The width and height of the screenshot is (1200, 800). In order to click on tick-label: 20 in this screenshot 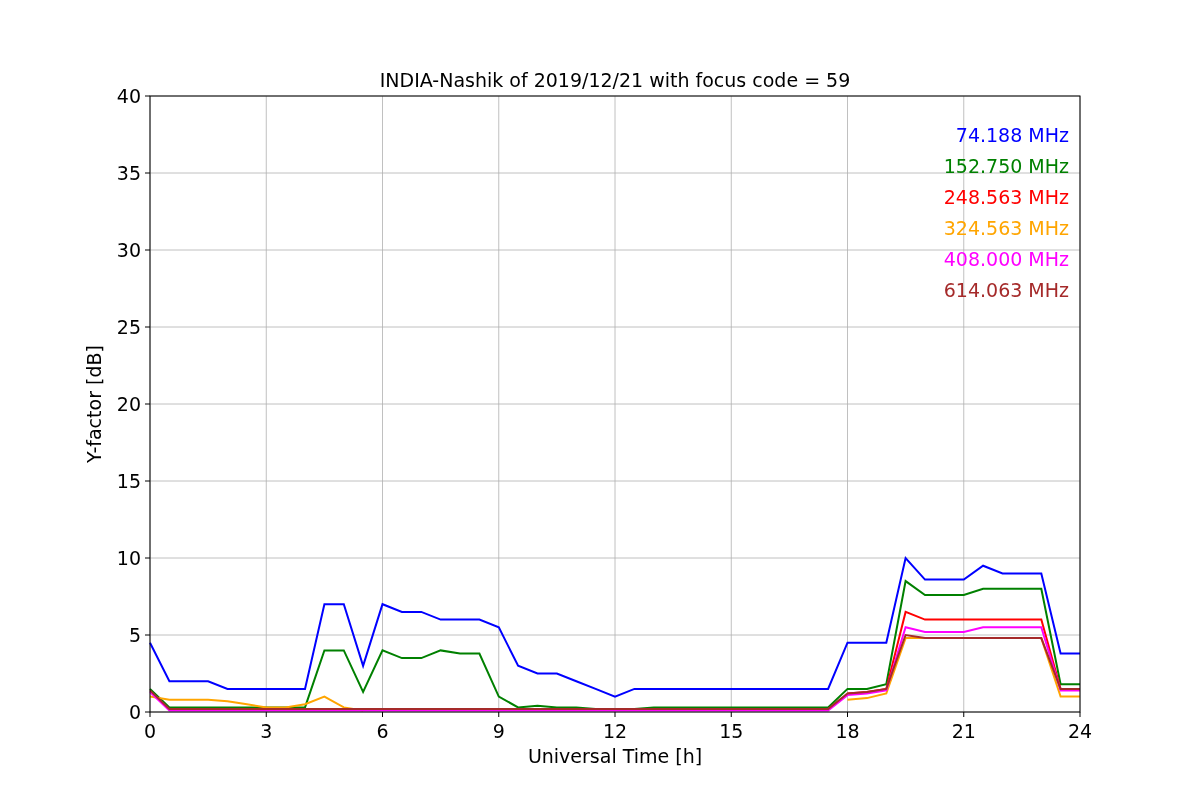, I will do `click(128, 404)`.